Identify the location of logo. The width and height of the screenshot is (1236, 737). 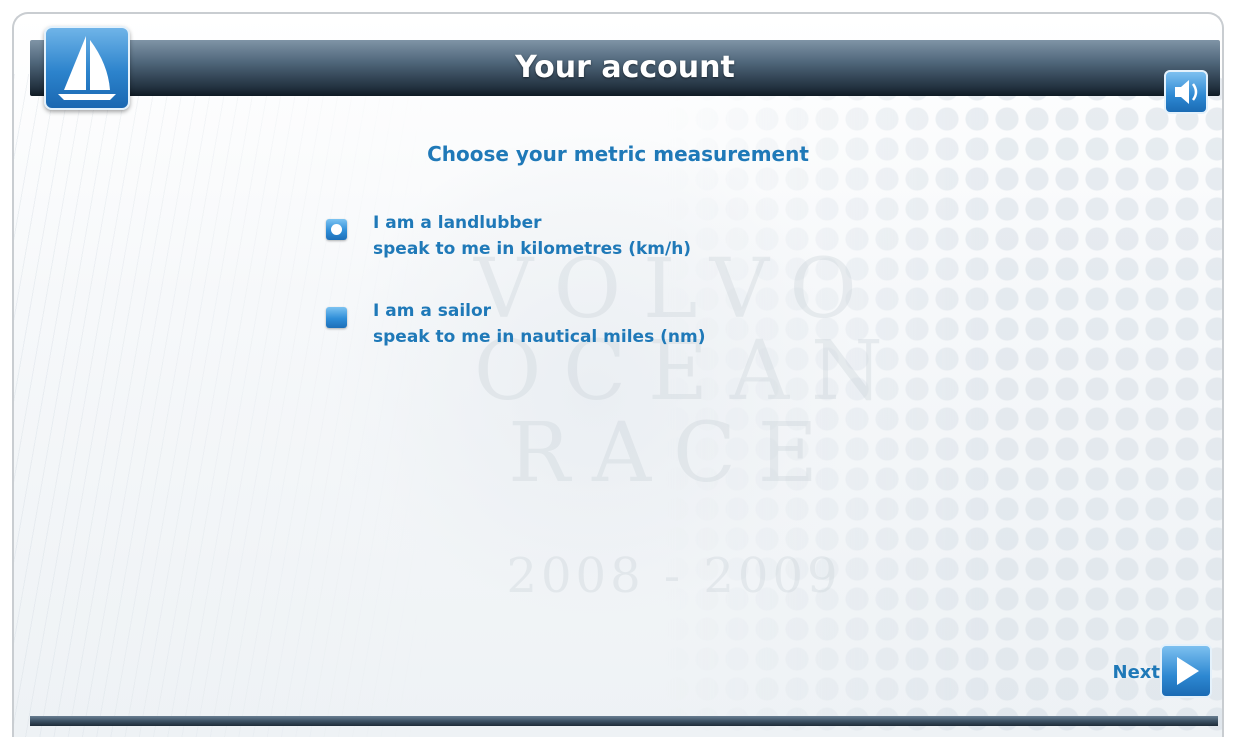
(87, 68).